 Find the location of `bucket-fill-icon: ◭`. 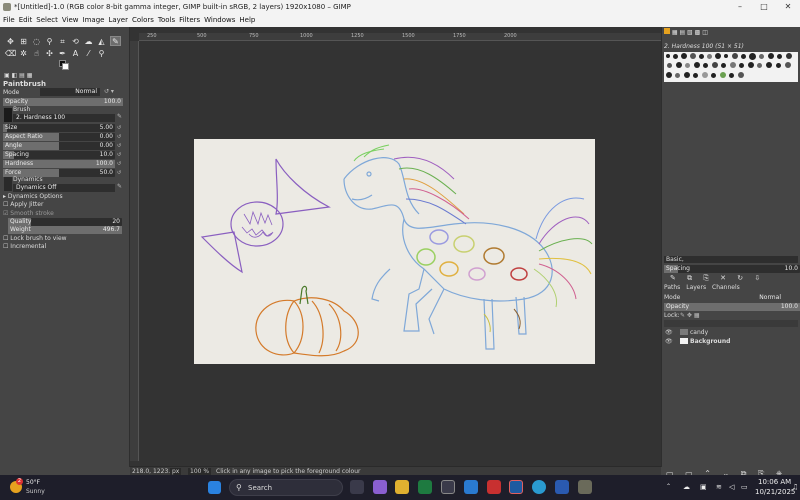

bucket-fill-icon: ◭ is located at coordinates (101, 42).